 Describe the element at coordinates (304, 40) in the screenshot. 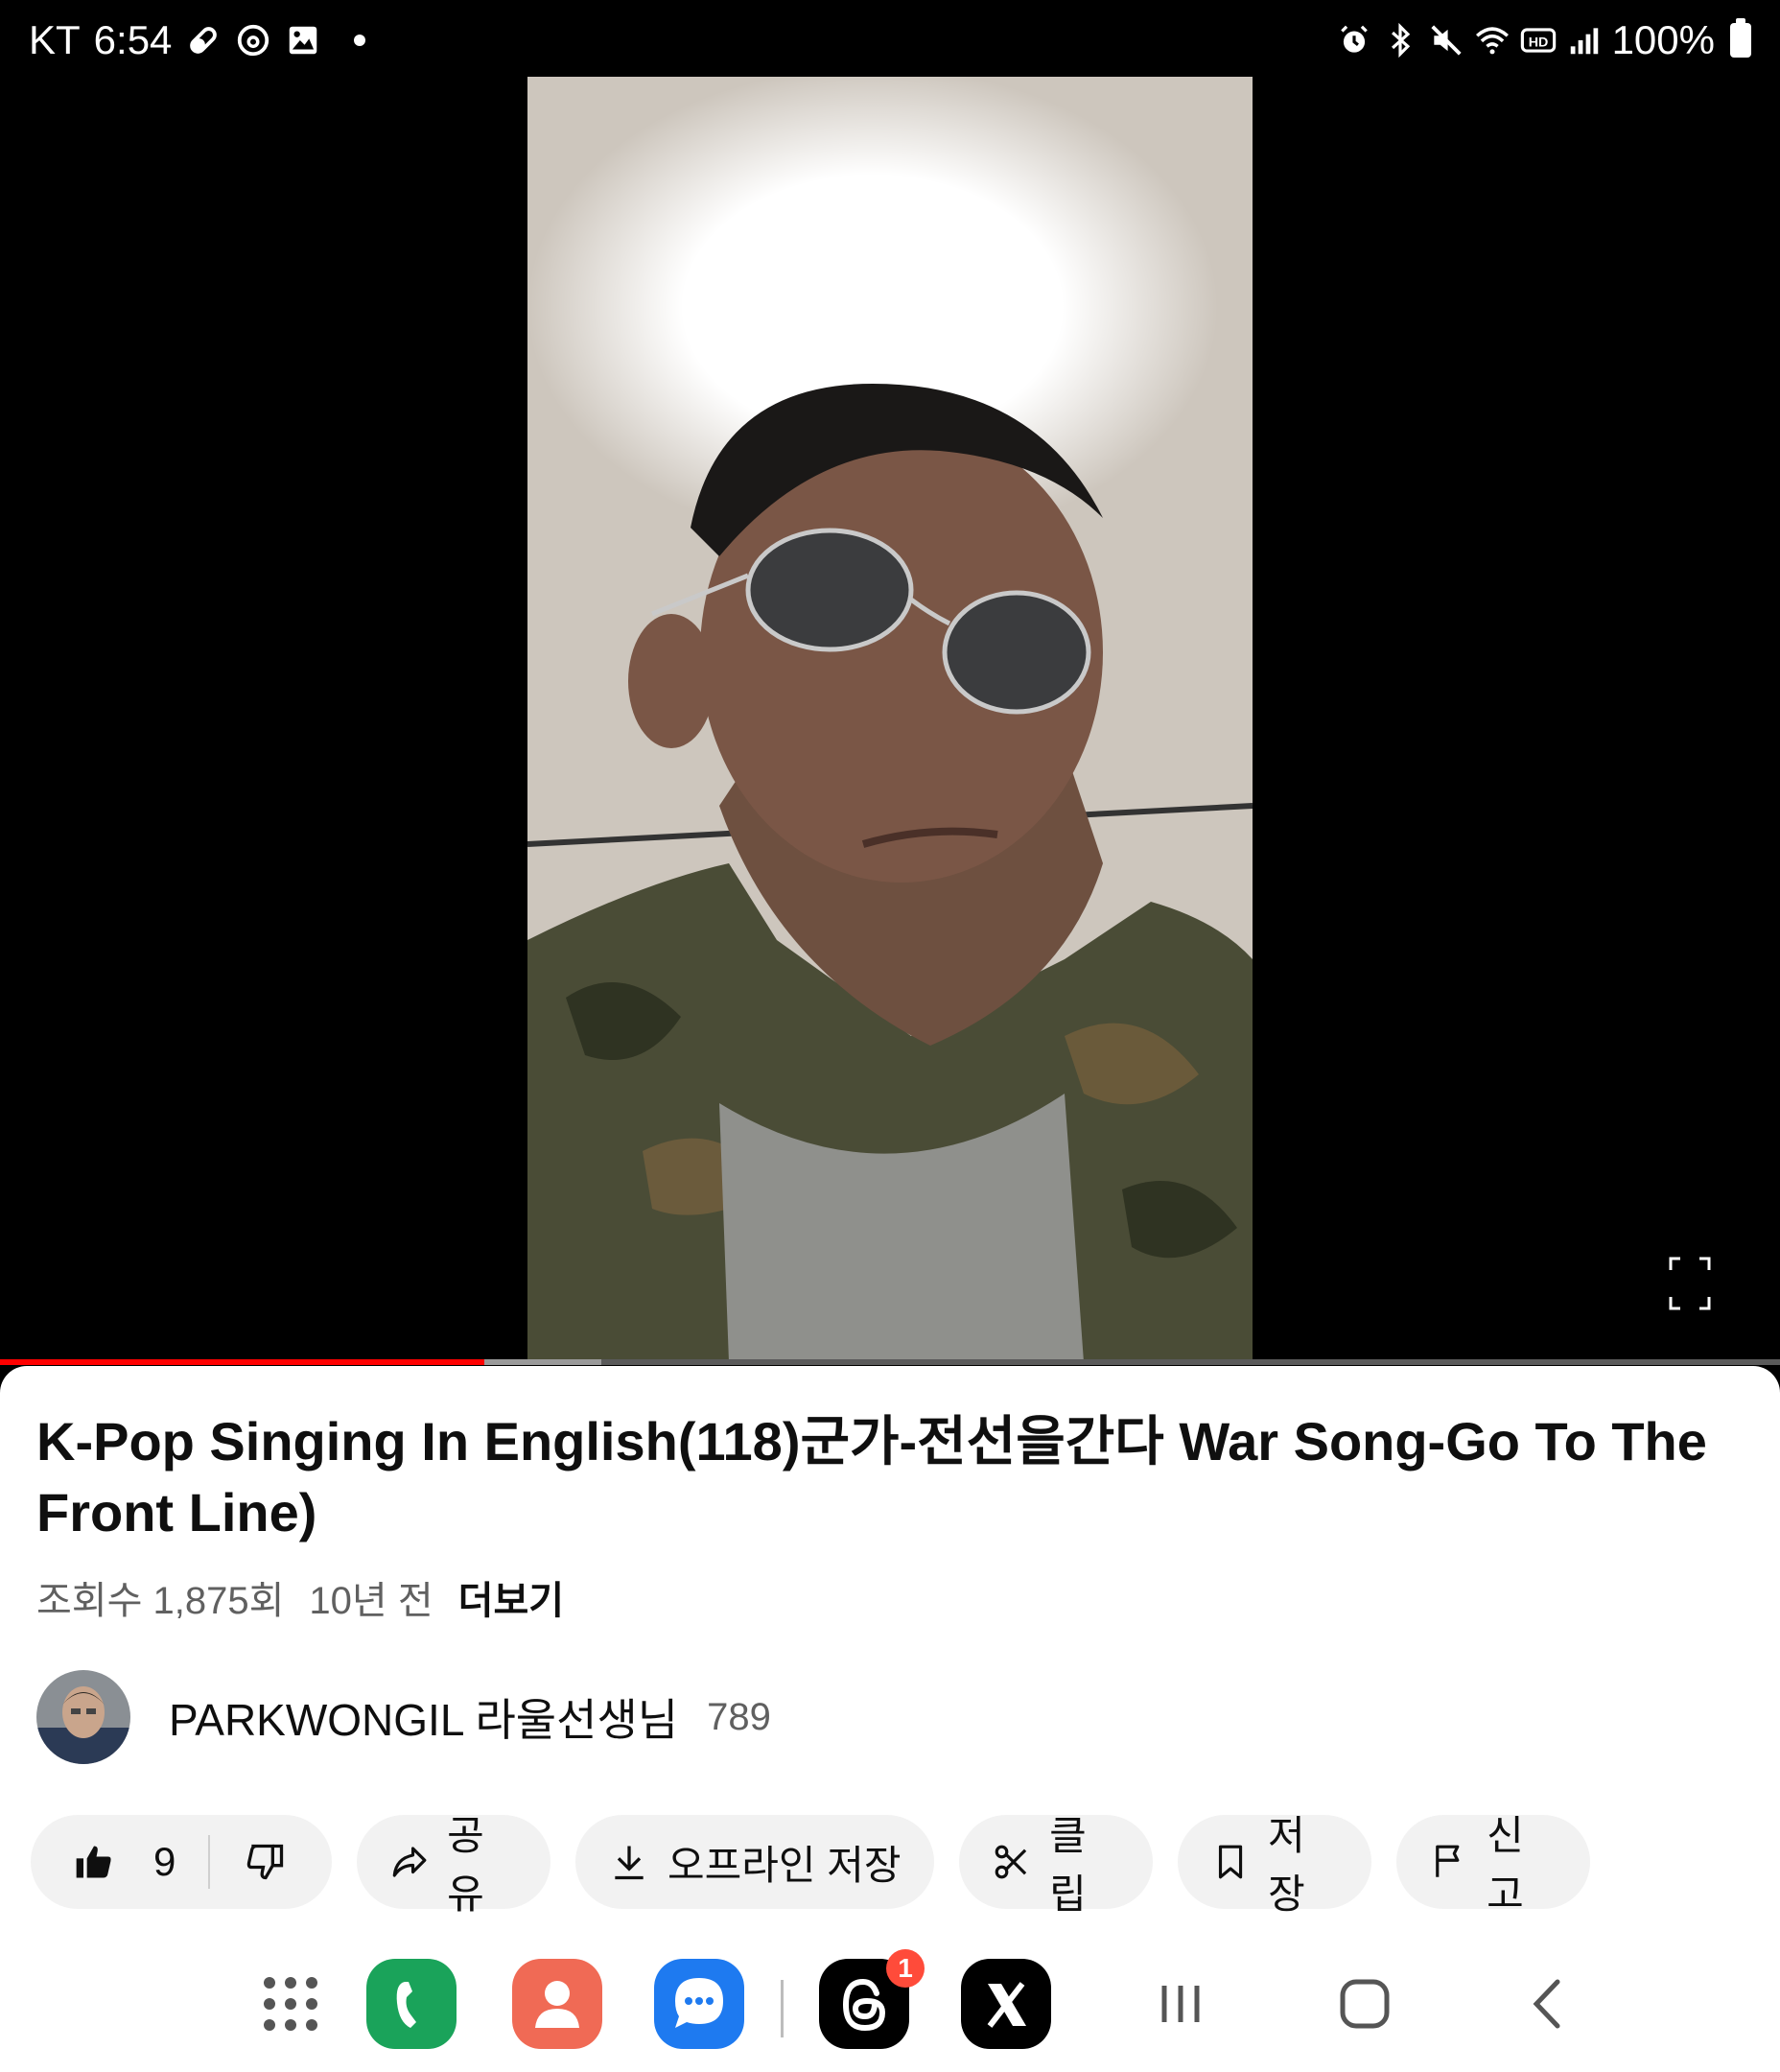

I see `gallery-icon` at that location.